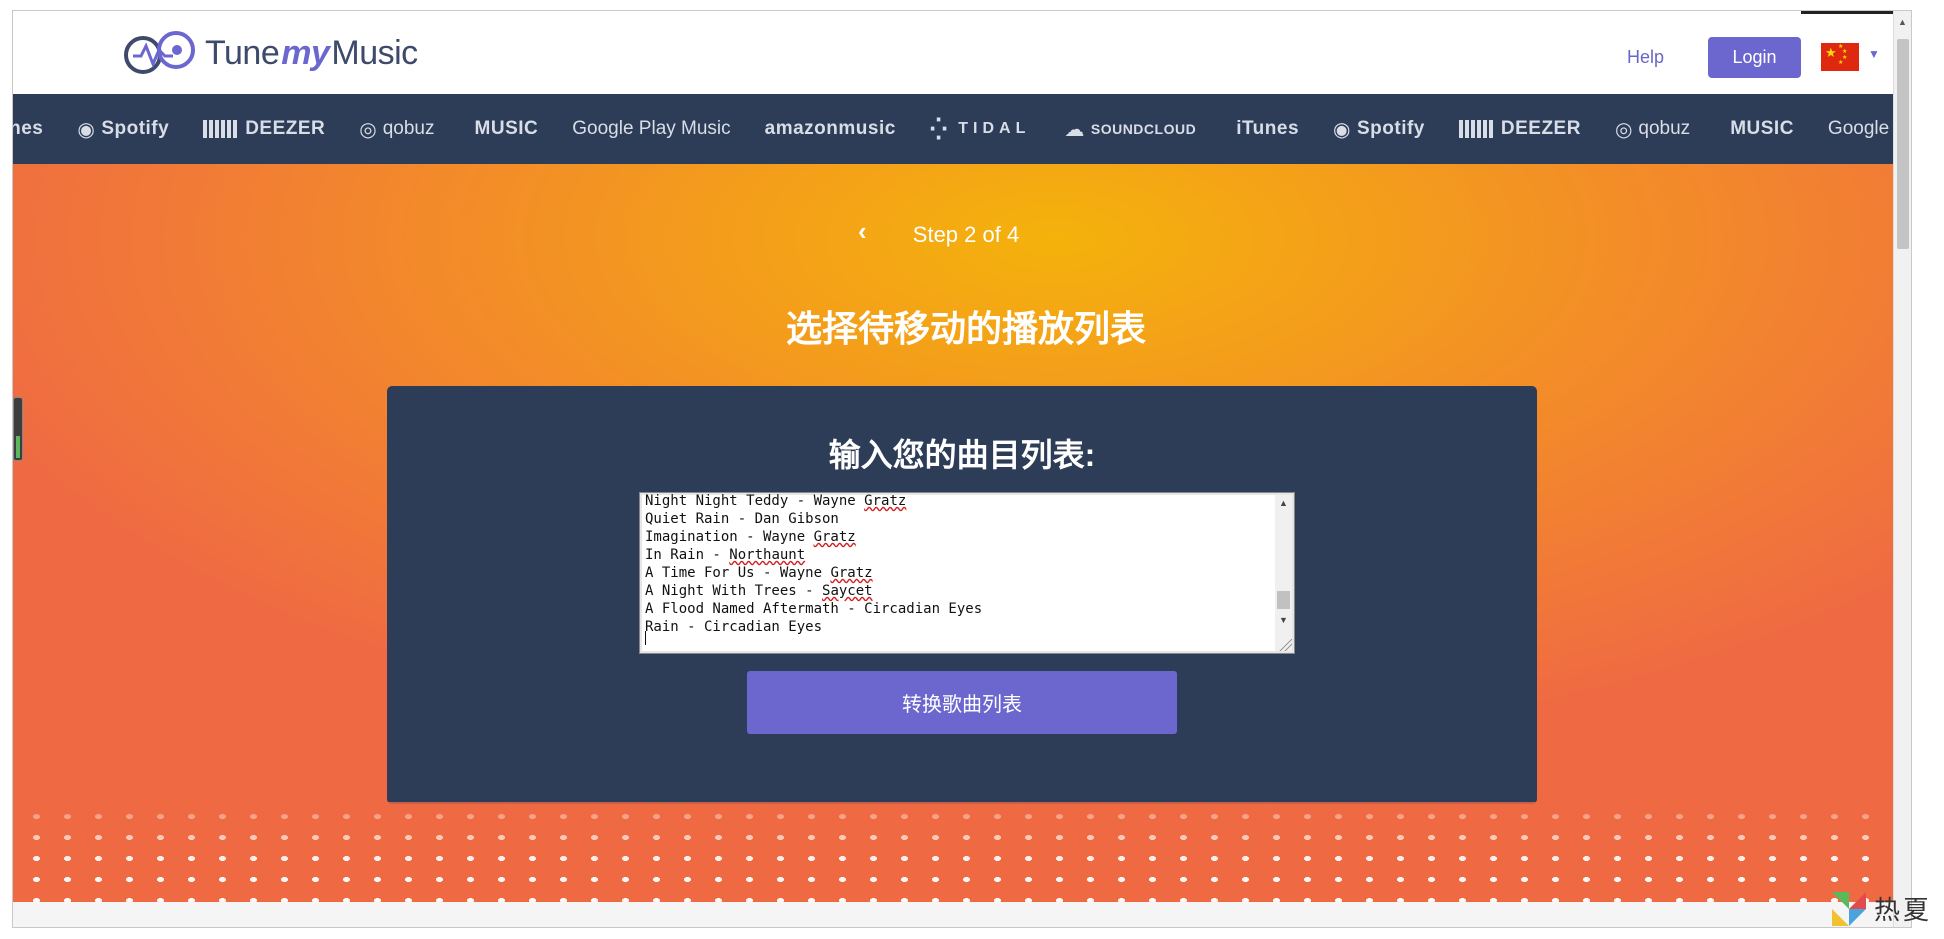 The image size is (1944, 939). Describe the element at coordinates (759, 591) in the screenshot. I see `track-line: A Night With Trees - Saycet` at that location.